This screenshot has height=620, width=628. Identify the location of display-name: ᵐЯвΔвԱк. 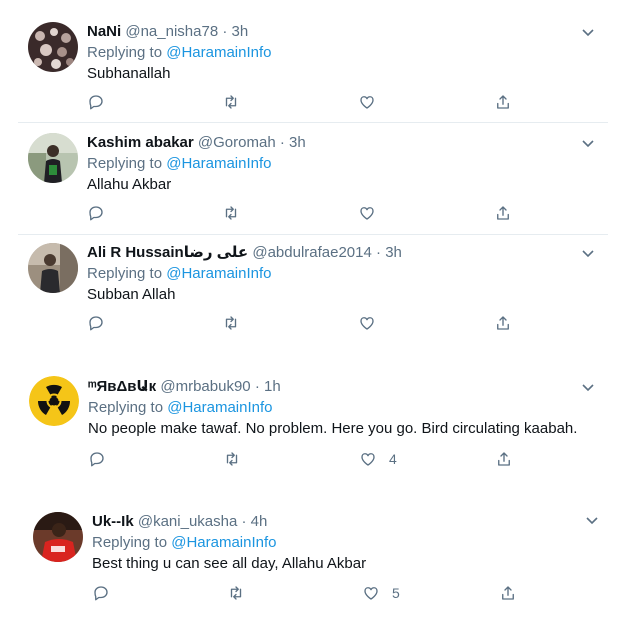
(122, 386).